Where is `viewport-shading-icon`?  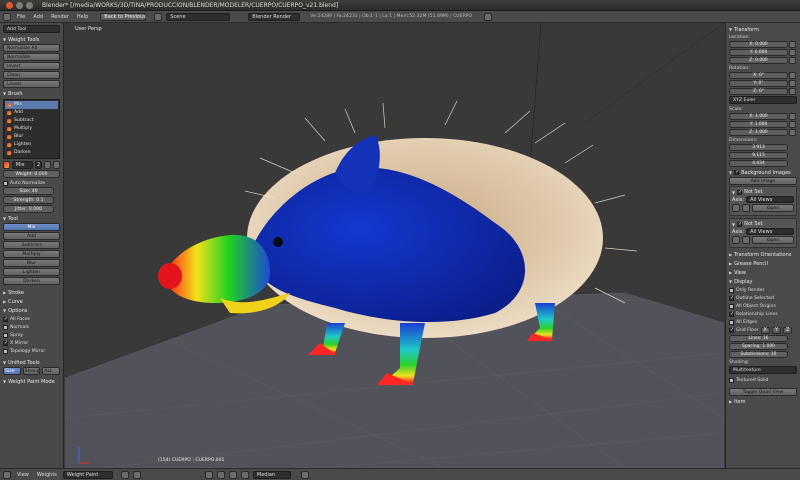
viewport-shading-icon is located at coordinates (124, 474).